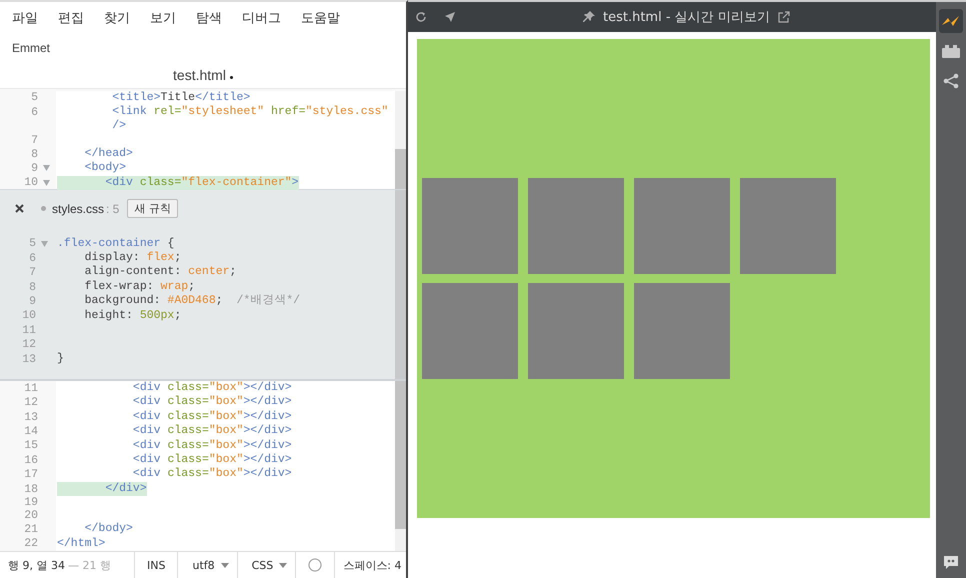 The height and width of the screenshot is (578, 966). I want to click on line-number: 18, so click(30, 489).